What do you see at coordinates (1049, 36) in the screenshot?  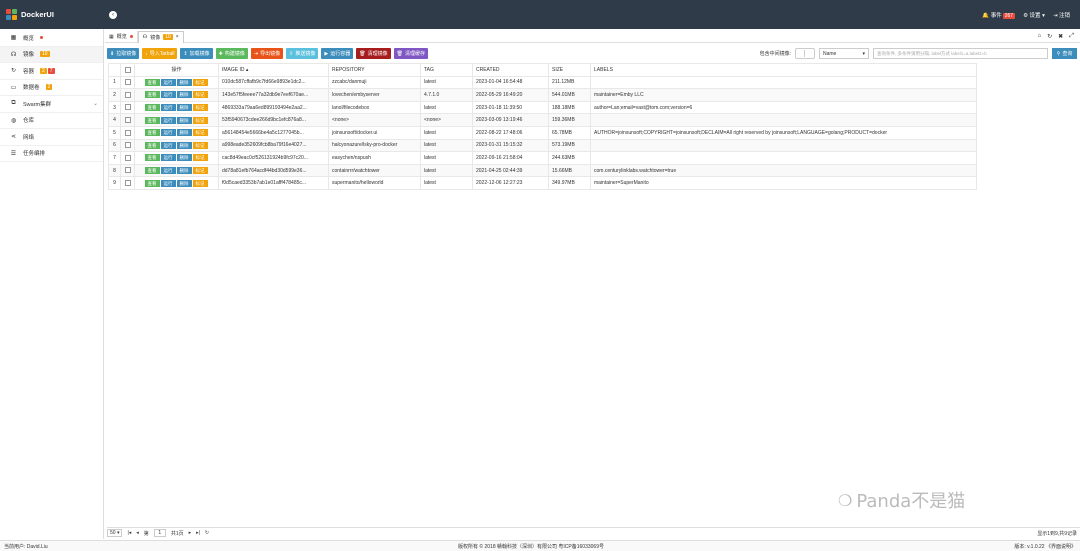 I see `refresh-icon: ↻` at bounding box center [1049, 36].